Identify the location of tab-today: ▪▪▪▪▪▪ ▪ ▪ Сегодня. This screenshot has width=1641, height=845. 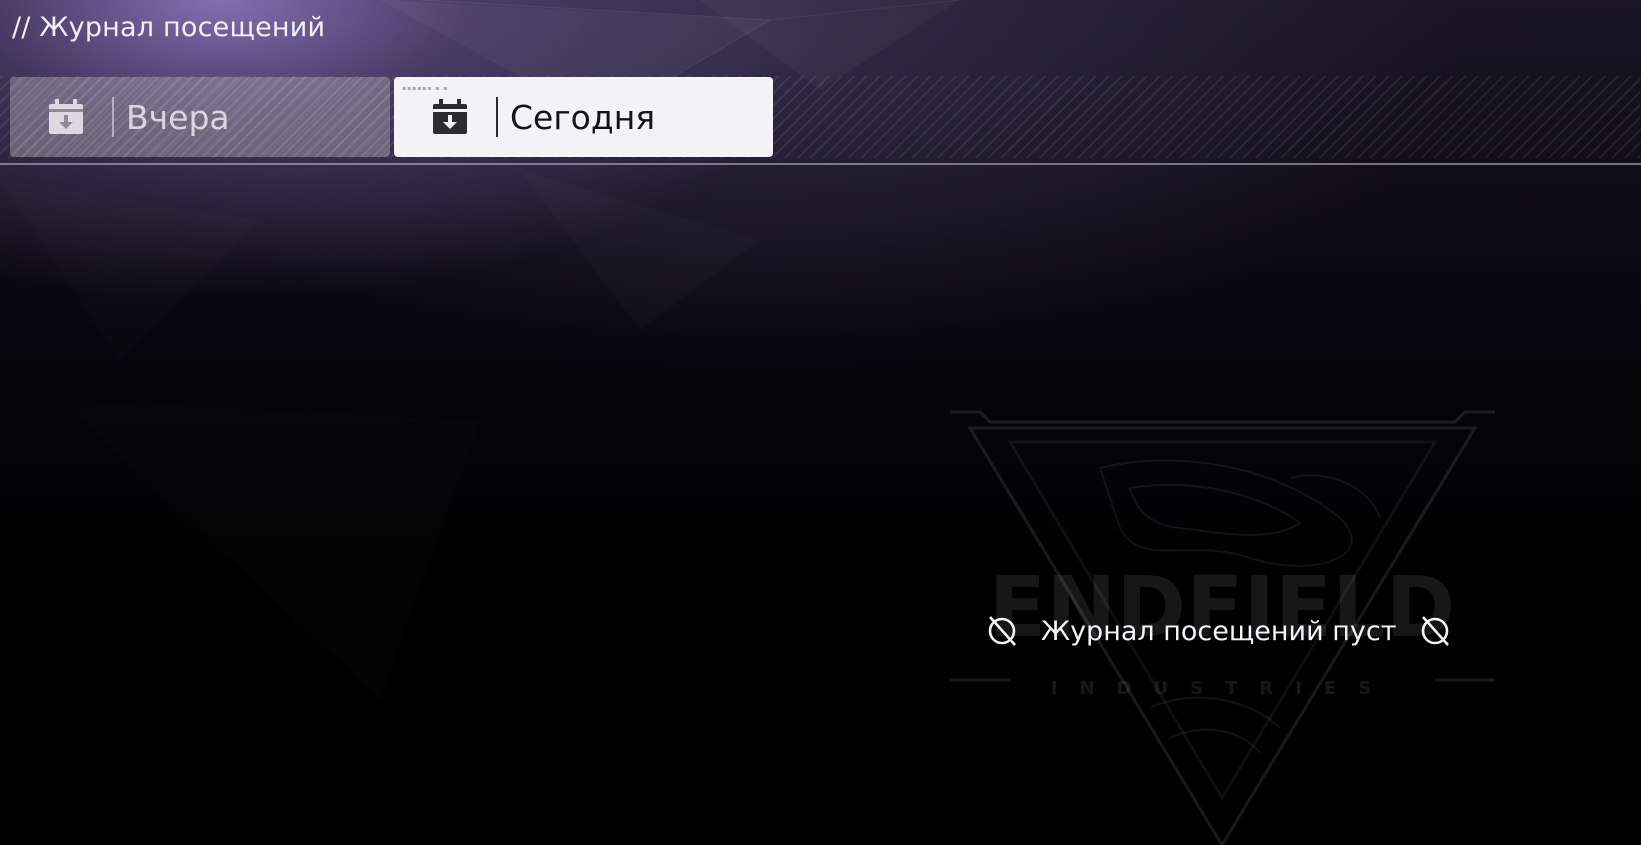
(583, 117).